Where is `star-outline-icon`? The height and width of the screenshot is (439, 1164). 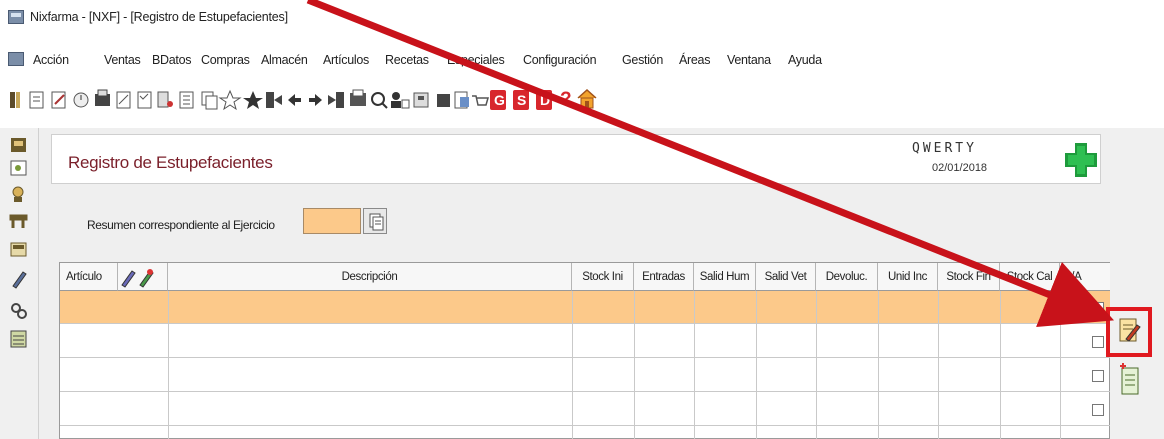 star-outline-icon is located at coordinates (230, 100).